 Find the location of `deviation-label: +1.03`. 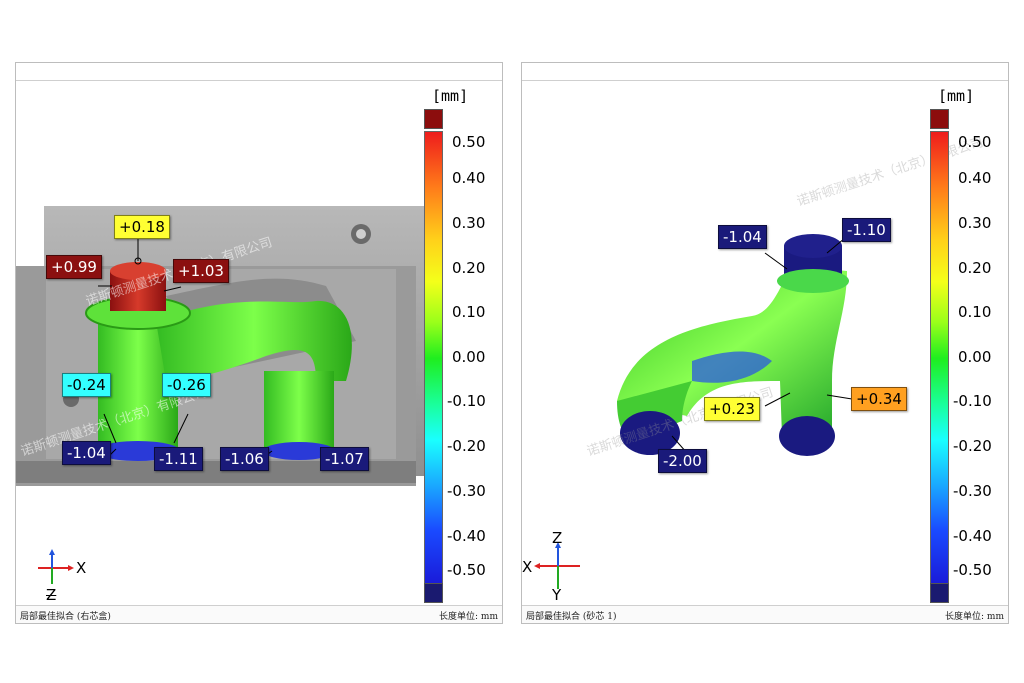

deviation-label: +1.03 is located at coordinates (201, 271).